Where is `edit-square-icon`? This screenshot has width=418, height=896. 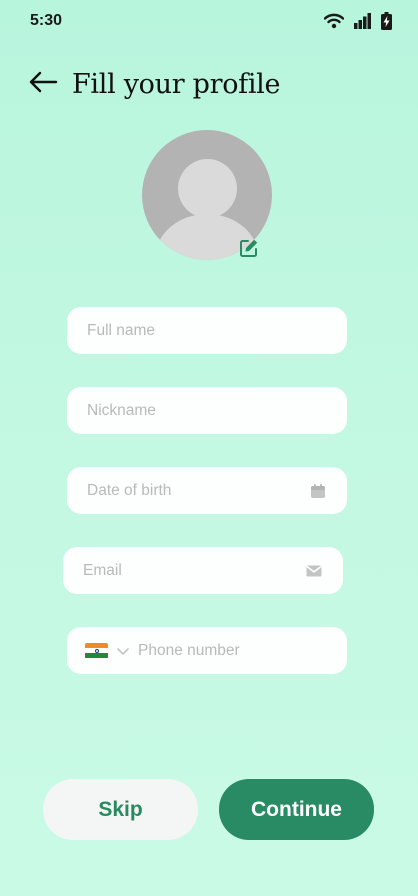
edit-square-icon is located at coordinates (249, 250).